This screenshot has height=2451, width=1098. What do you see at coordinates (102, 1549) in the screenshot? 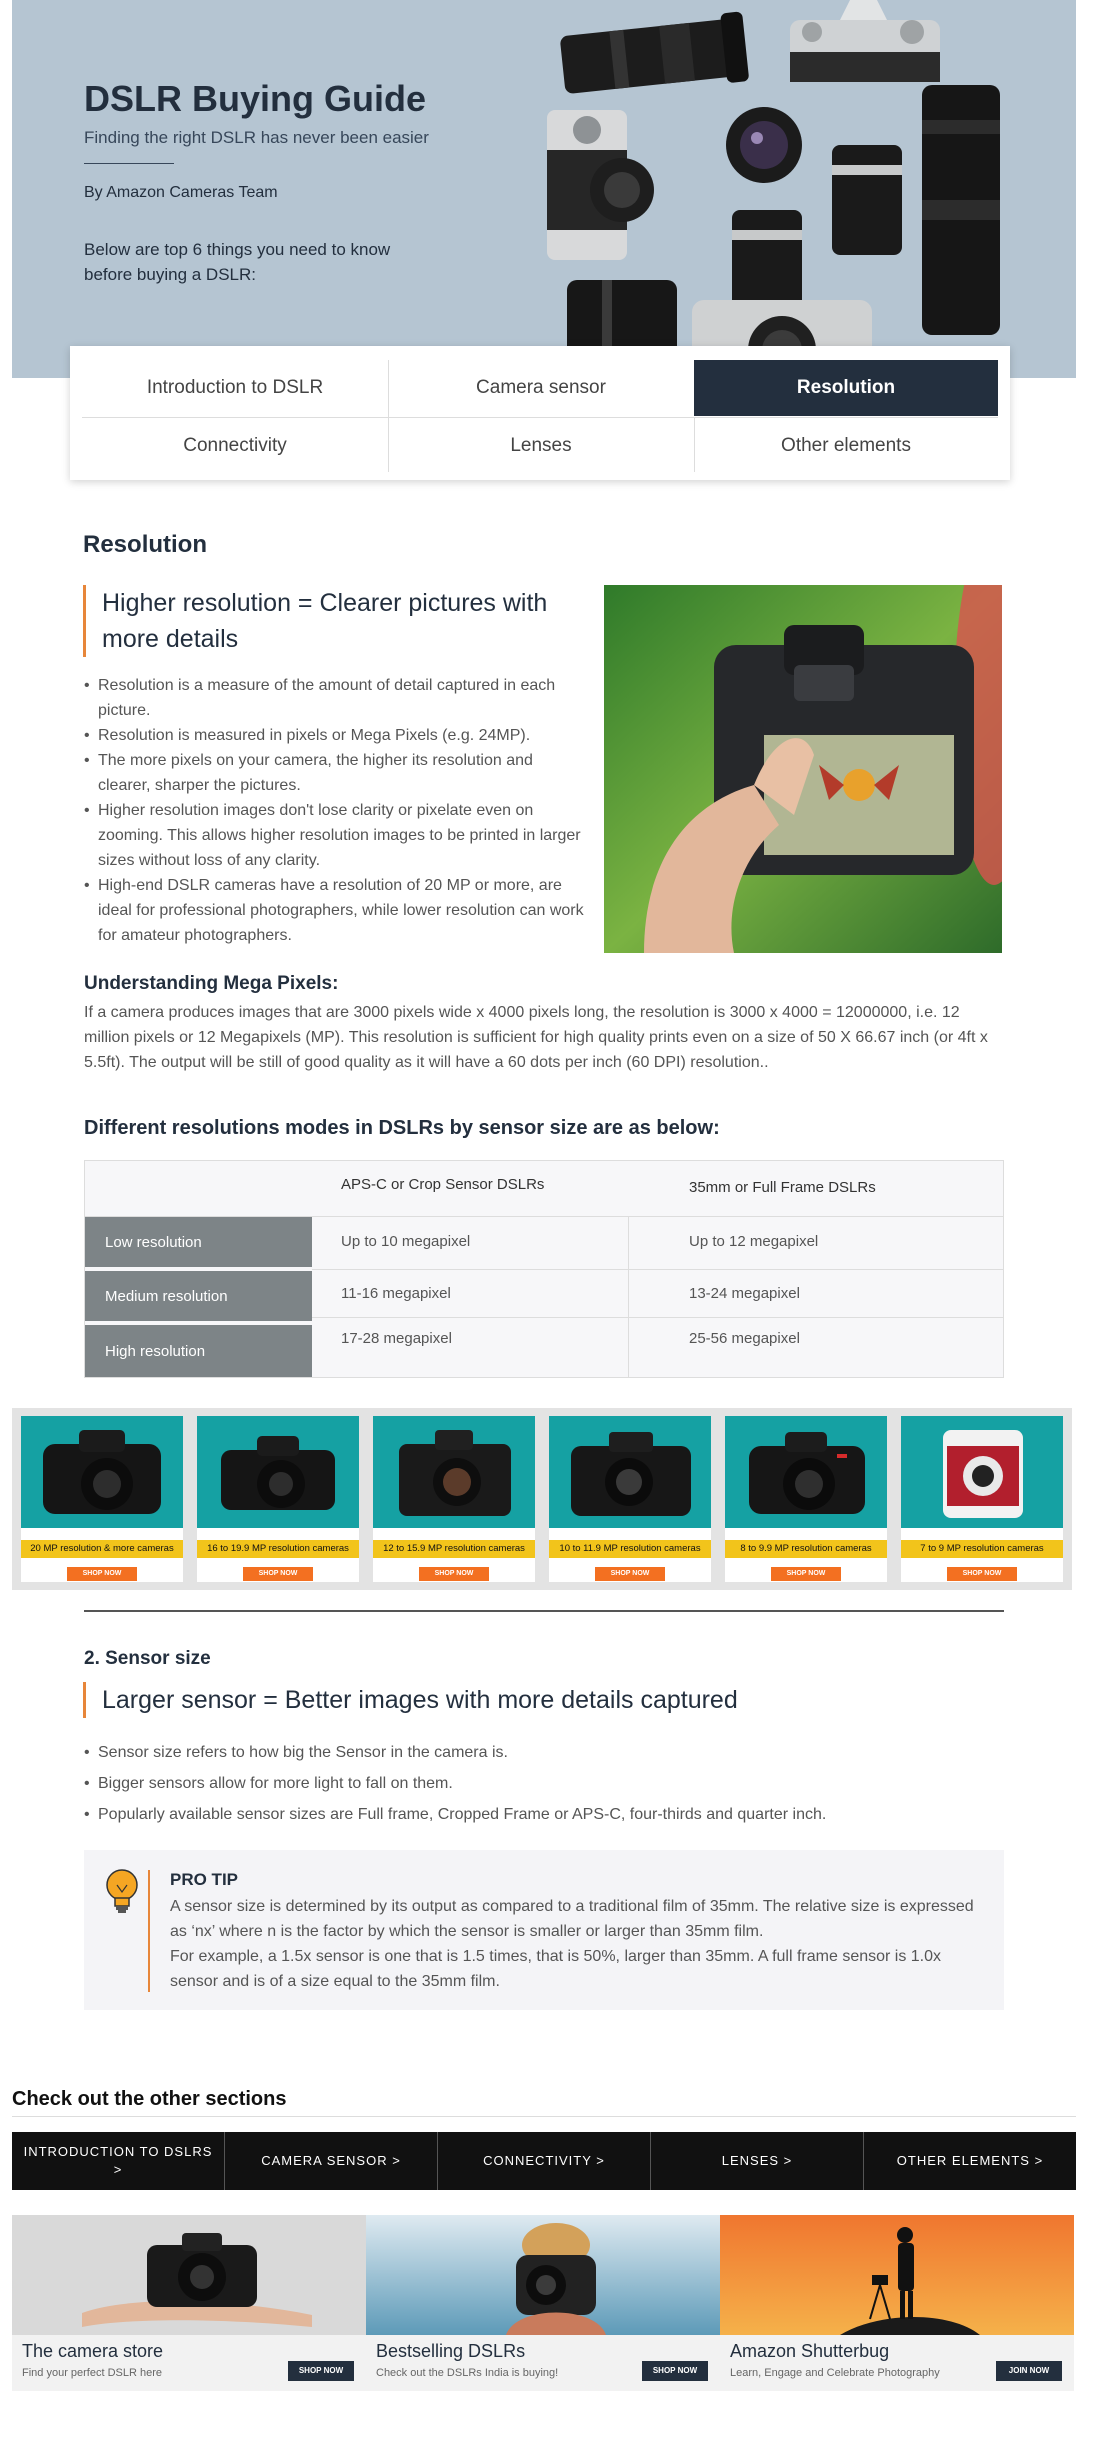
I see `product-banner: 20 MP resolution & more cameras` at bounding box center [102, 1549].